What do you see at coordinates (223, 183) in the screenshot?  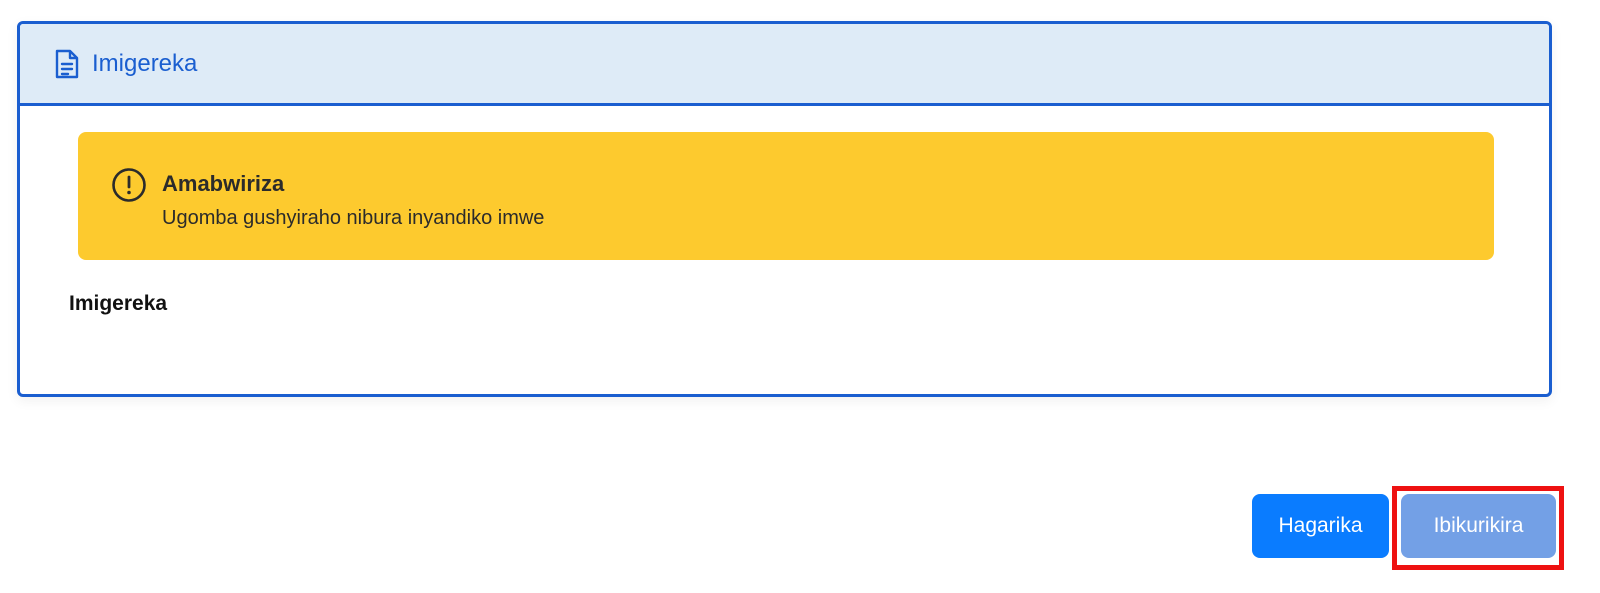 I see `alert-title: Amabwiriza` at bounding box center [223, 183].